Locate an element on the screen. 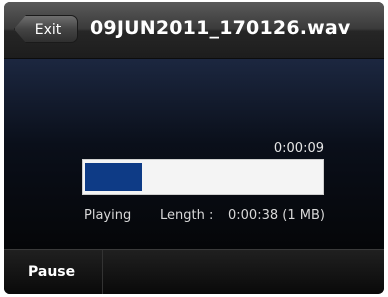  progress-fill is located at coordinates (113, 177).